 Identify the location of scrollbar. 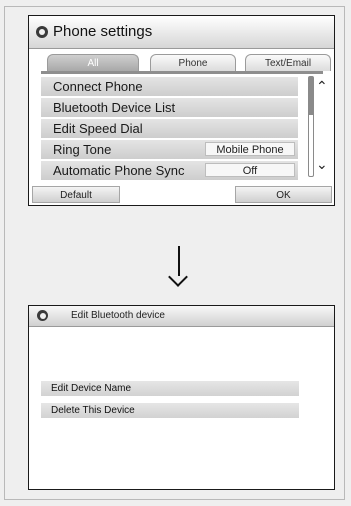
(311, 126).